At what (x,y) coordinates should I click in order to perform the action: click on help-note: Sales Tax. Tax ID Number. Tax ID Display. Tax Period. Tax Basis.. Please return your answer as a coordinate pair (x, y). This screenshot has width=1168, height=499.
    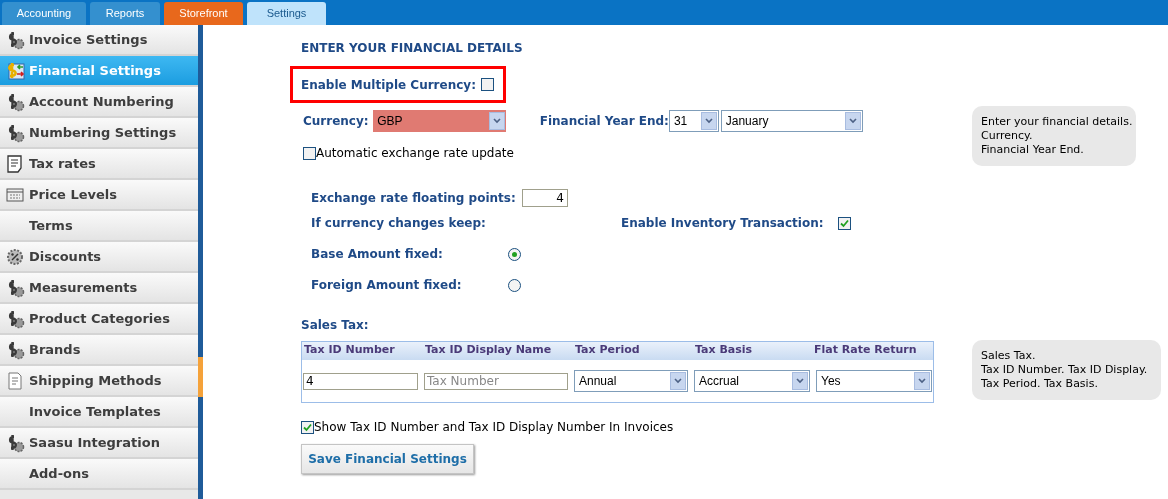
    Looking at the image, I should click on (1066, 370).